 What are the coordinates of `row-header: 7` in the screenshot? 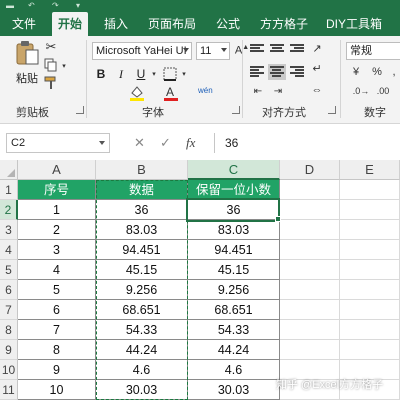 It's located at (9, 310).